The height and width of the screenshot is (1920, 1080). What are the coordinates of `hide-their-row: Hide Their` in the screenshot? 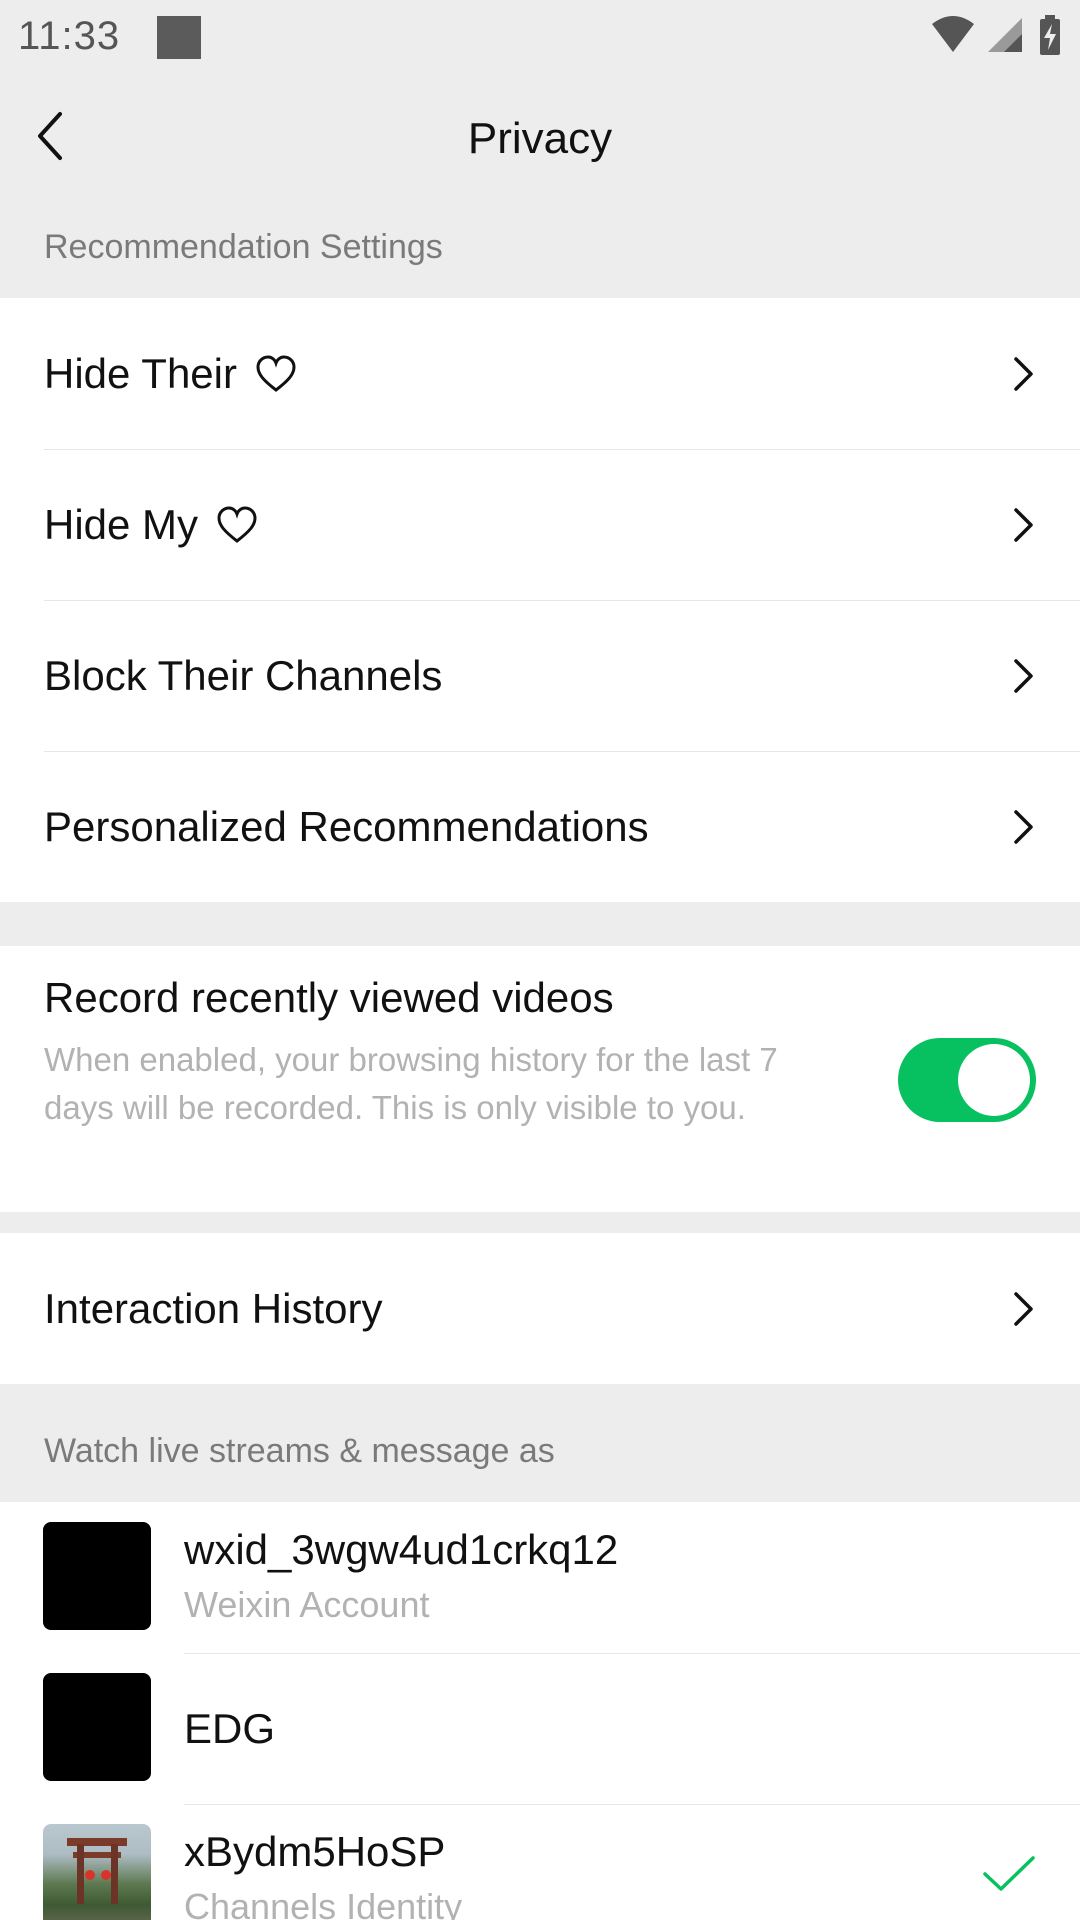 It's located at (540, 373).